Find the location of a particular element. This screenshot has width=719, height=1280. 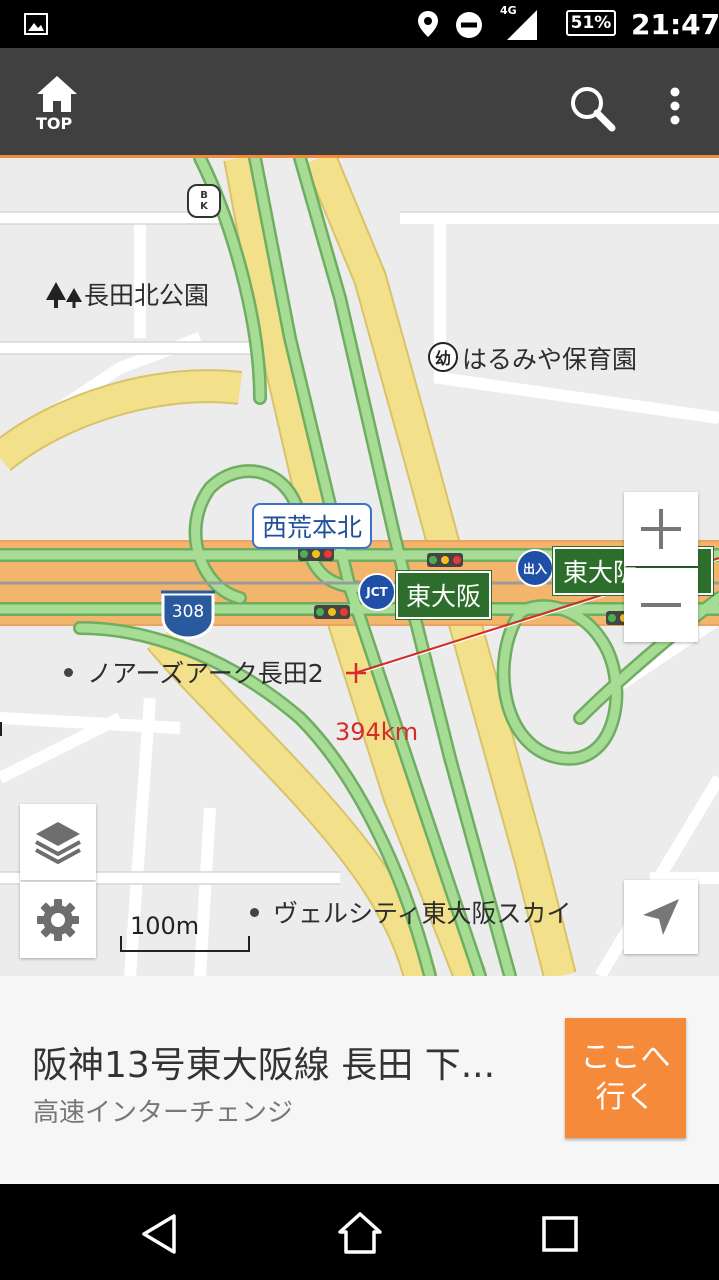

location-icon is located at coordinates (428, 24).